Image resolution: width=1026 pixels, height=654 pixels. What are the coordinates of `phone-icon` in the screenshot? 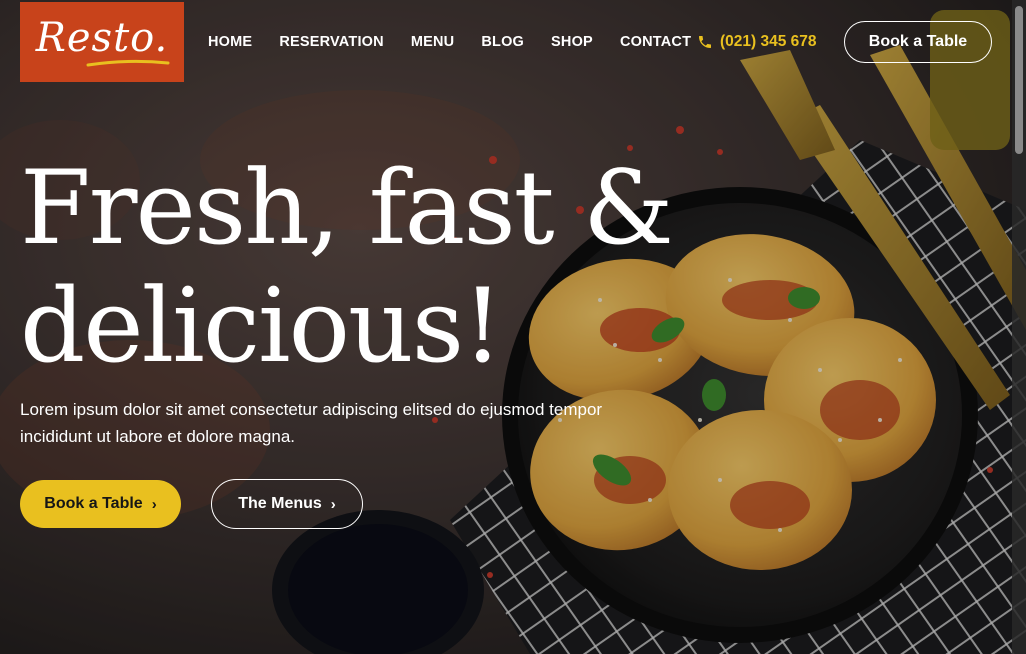 It's located at (705, 42).